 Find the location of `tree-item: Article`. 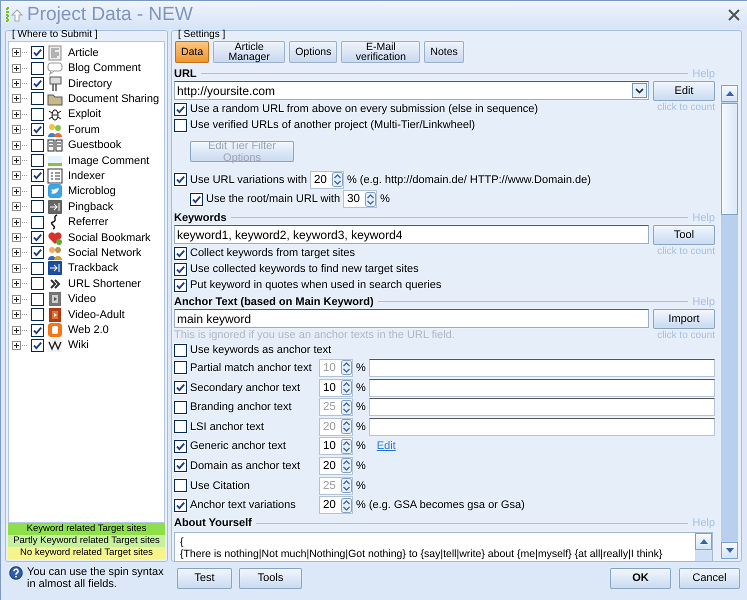

tree-item: Article is located at coordinates (83, 52).